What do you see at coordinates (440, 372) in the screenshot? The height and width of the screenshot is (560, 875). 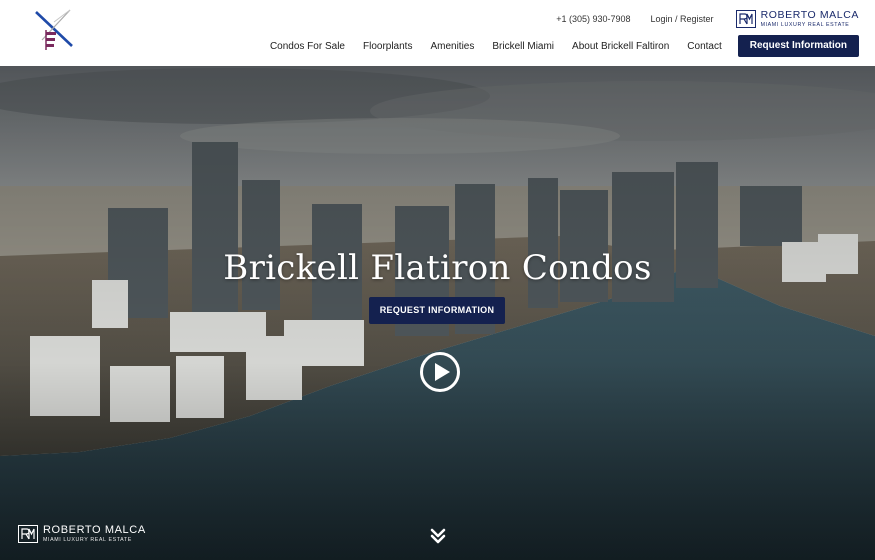 I see `play-icon` at bounding box center [440, 372].